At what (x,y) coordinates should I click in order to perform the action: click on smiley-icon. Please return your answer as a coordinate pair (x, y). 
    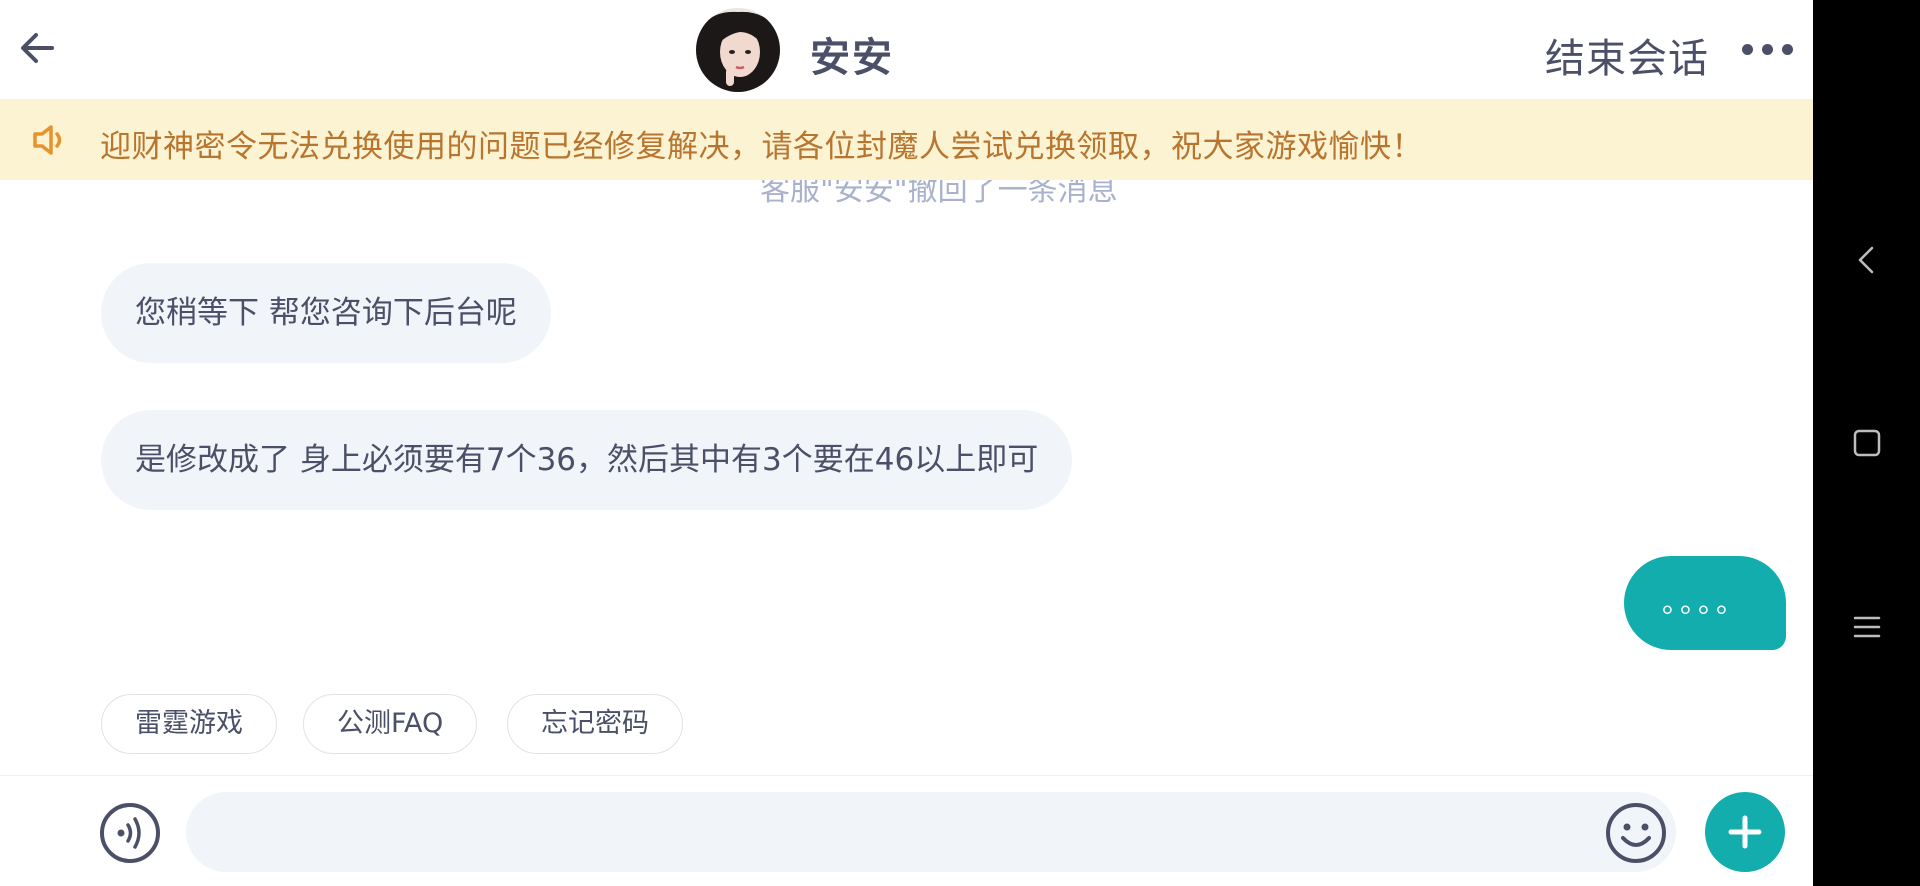
    Looking at the image, I should click on (1636, 833).